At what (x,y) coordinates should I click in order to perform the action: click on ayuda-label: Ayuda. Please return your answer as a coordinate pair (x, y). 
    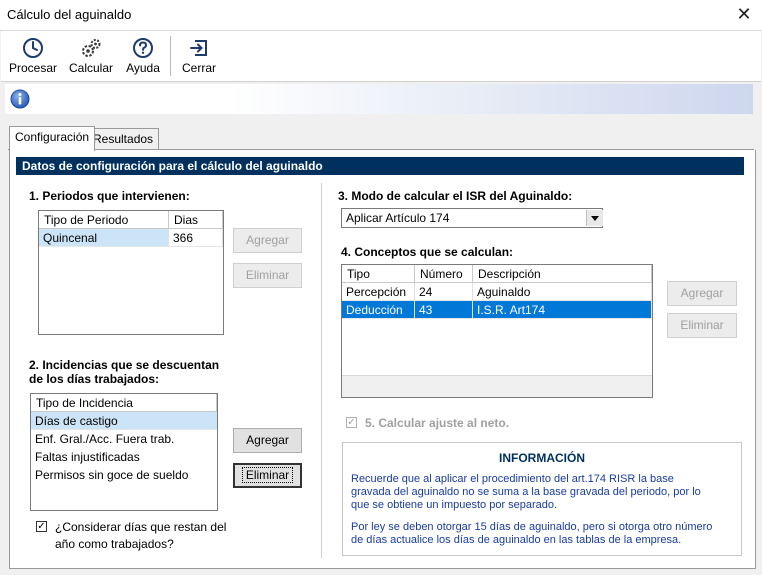
    Looking at the image, I should click on (143, 68).